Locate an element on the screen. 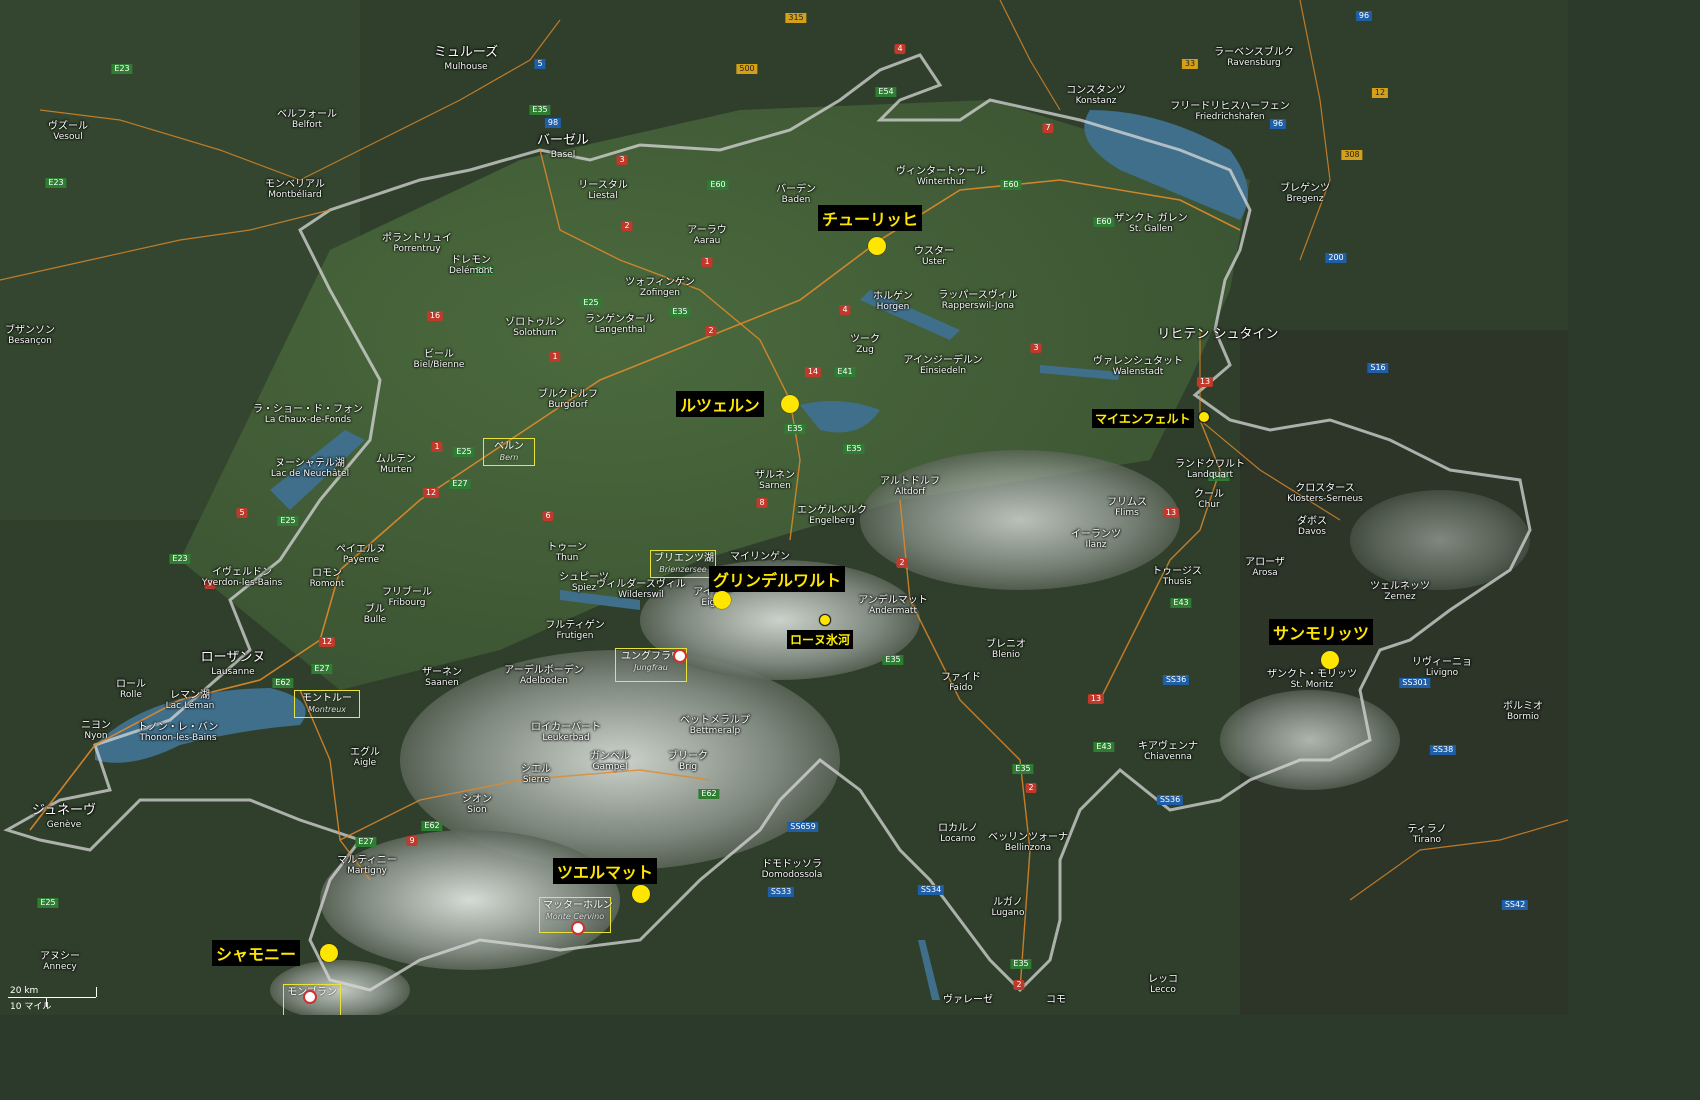 This screenshot has height=1100, width=1700. road-shield: S16 is located at coordinates (1378, 368).